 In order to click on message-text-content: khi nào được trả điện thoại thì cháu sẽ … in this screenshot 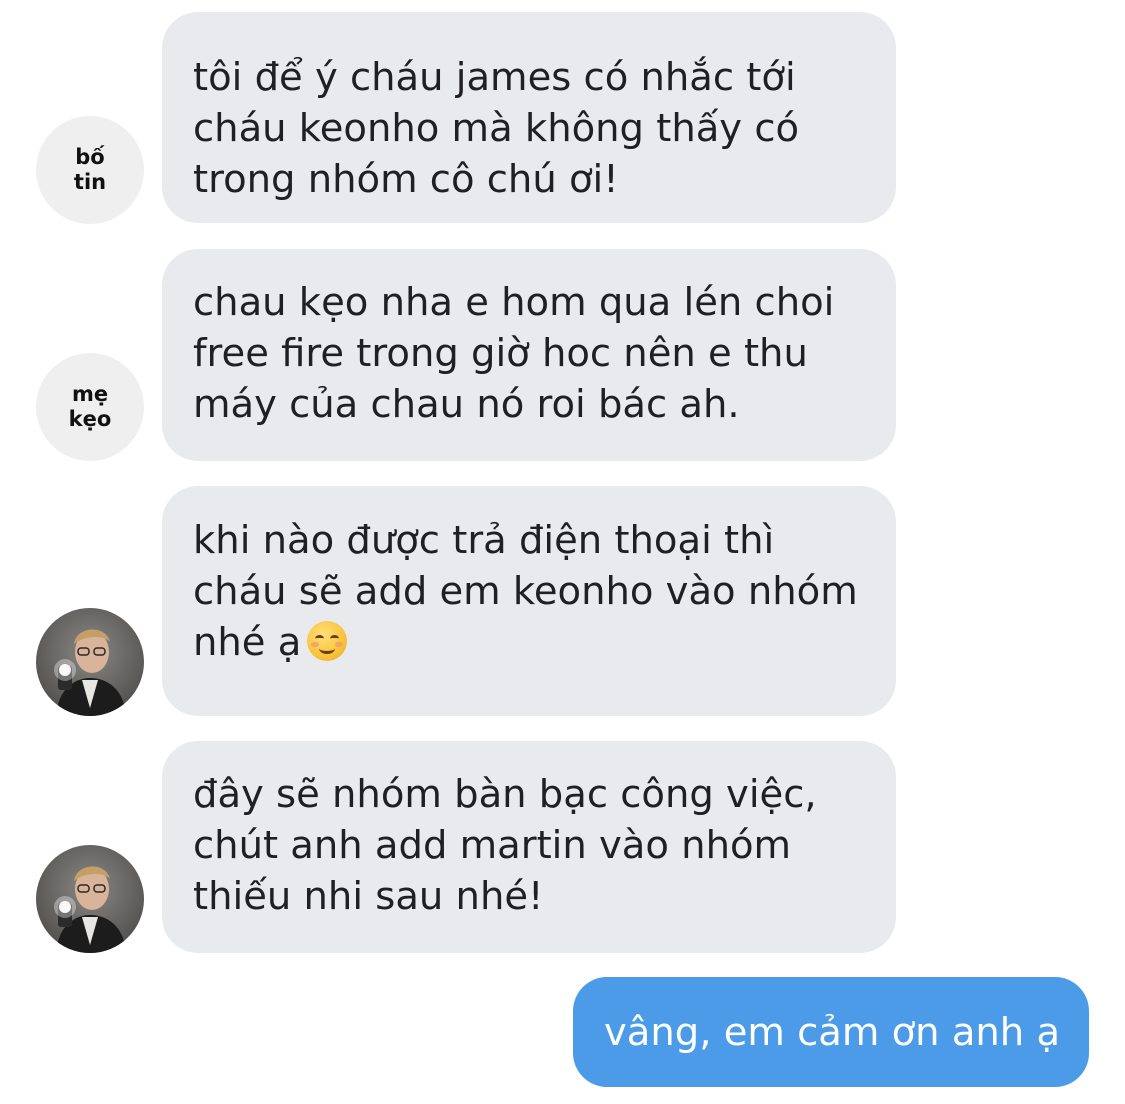, I will do `click(525, 591)`.